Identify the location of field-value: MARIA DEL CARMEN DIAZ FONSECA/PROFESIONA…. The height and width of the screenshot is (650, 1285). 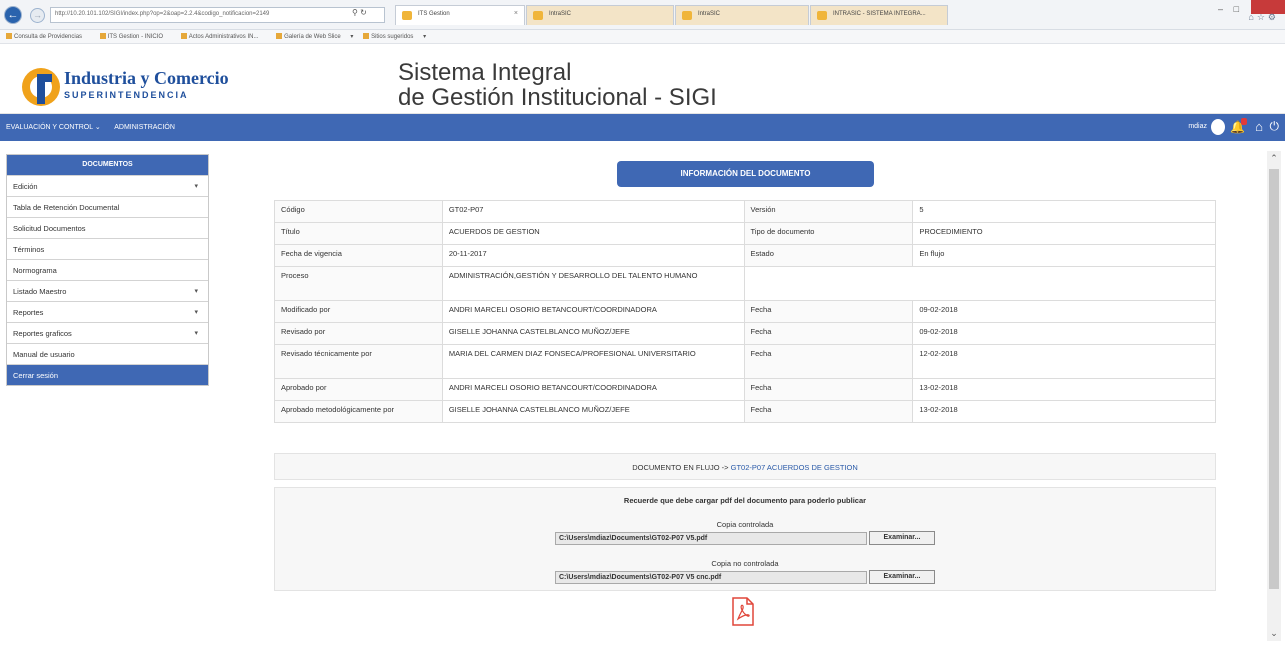
(593, 361).